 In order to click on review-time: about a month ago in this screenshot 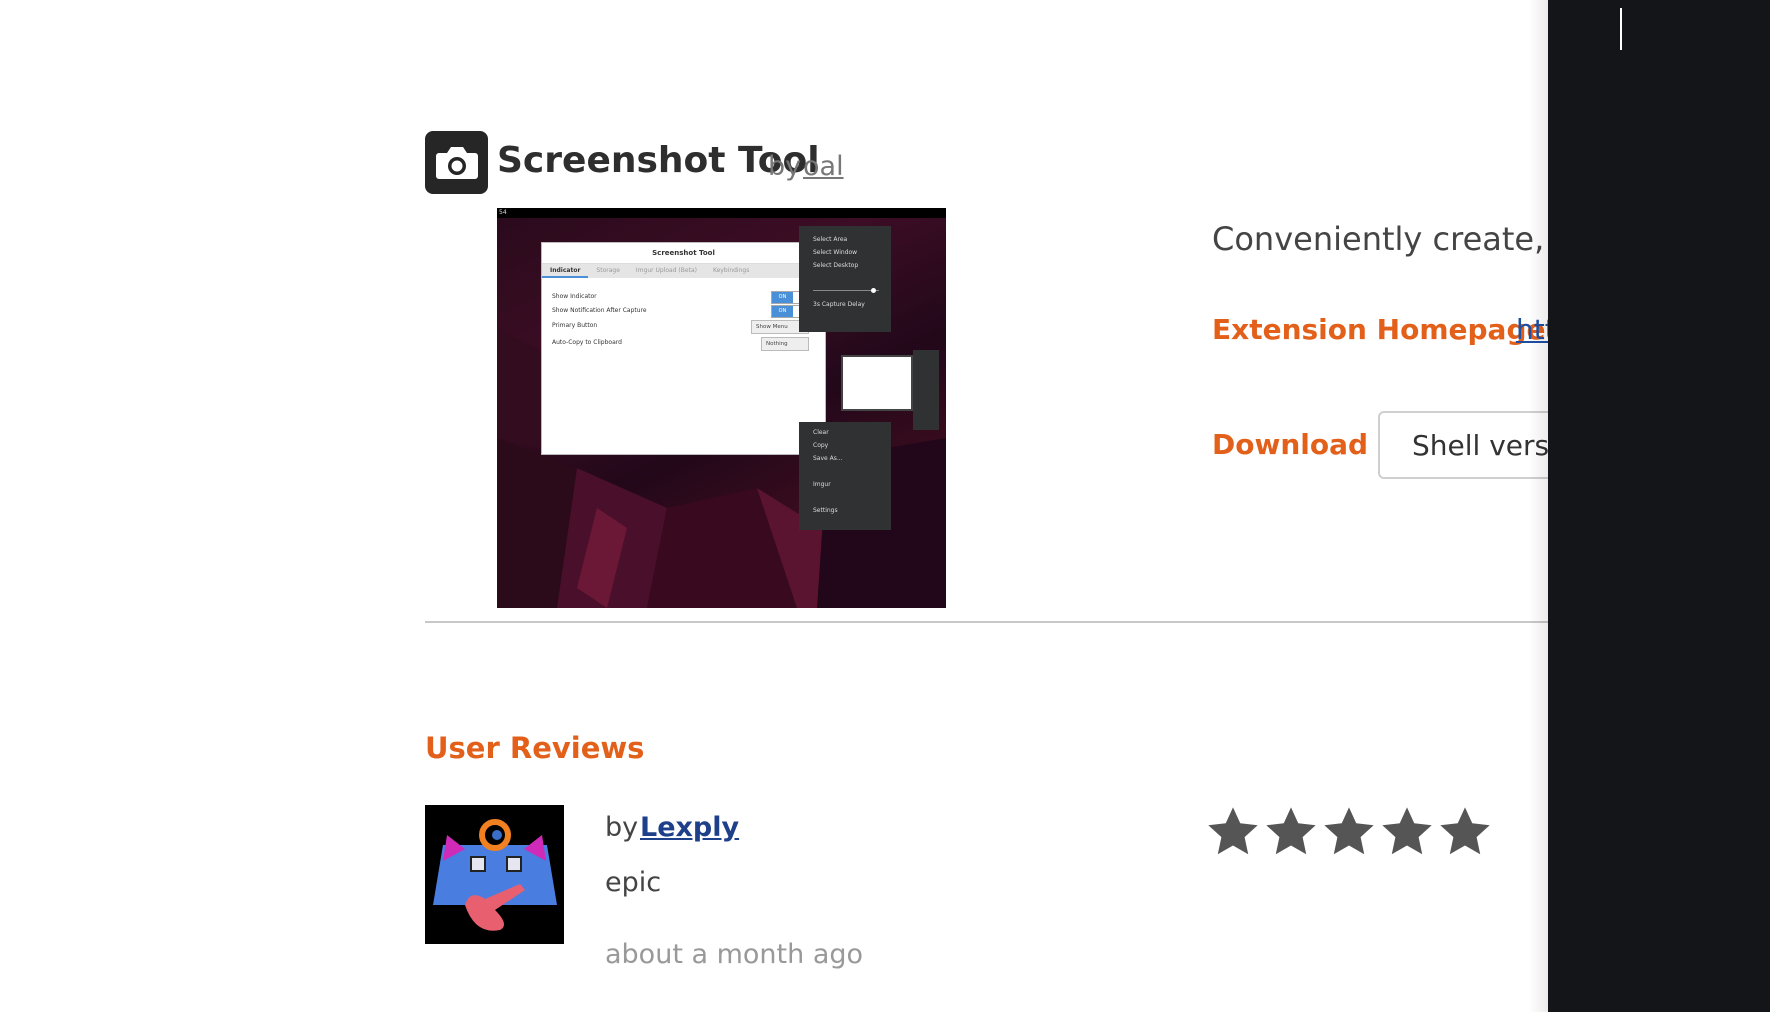, I will do `click(734, 954)`.